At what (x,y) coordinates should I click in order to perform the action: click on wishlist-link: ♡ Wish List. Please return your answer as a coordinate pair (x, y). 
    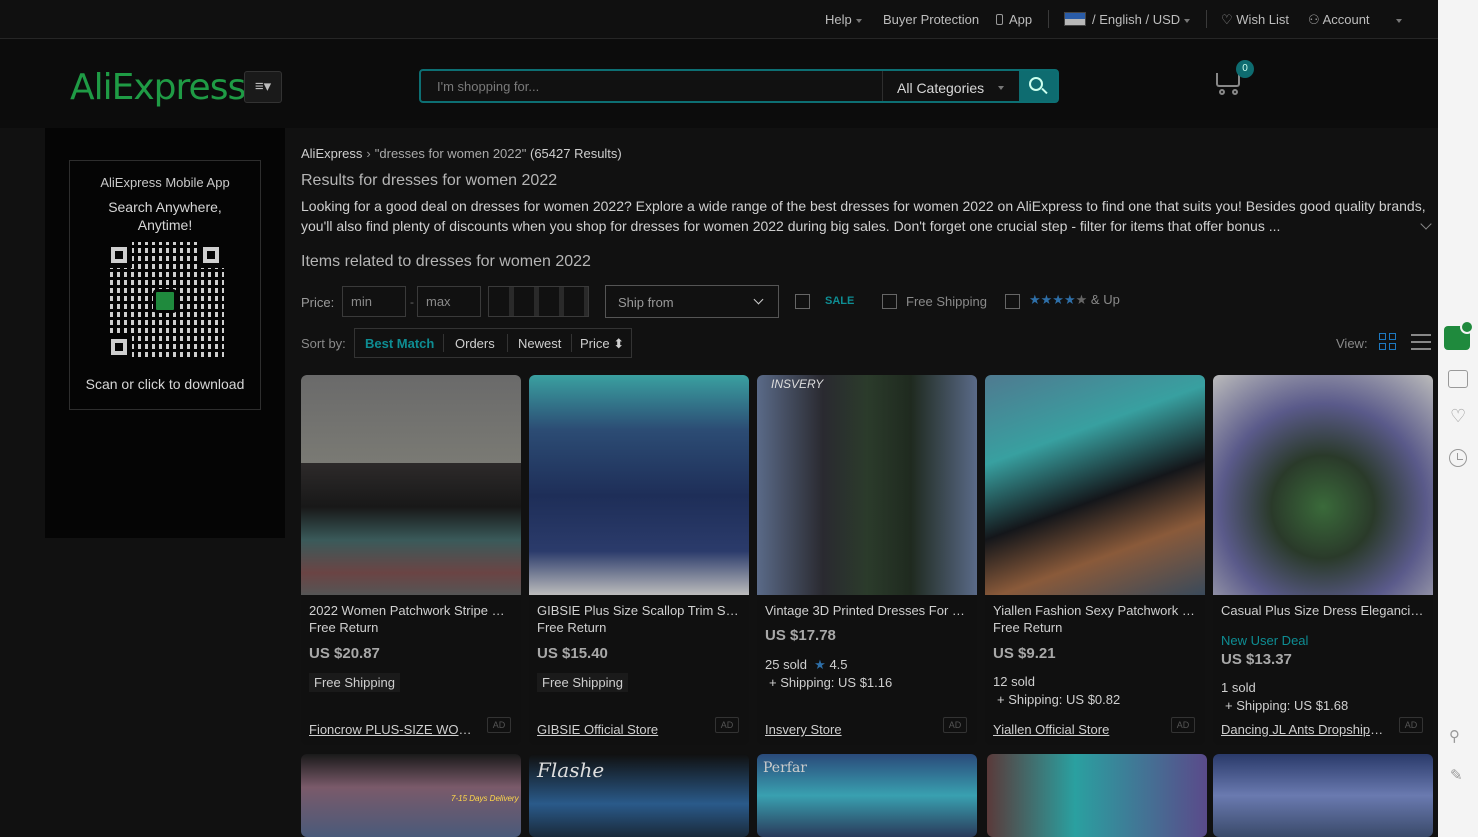
    Looking at the image, I should click on (1255, 20).